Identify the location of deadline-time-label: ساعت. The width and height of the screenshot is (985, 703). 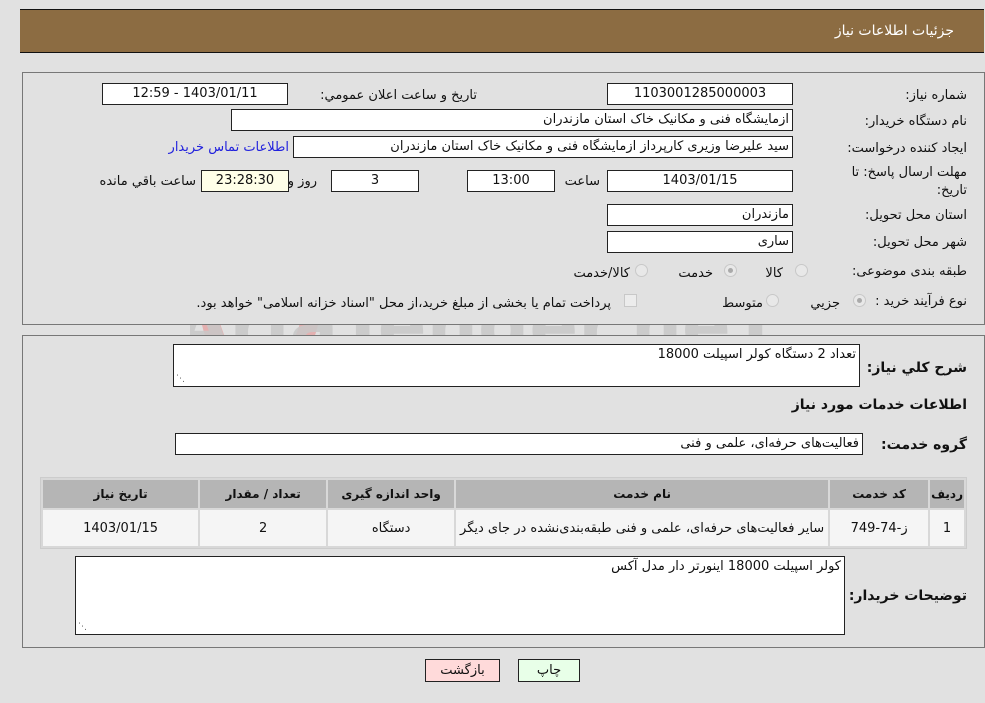
(582, 181).